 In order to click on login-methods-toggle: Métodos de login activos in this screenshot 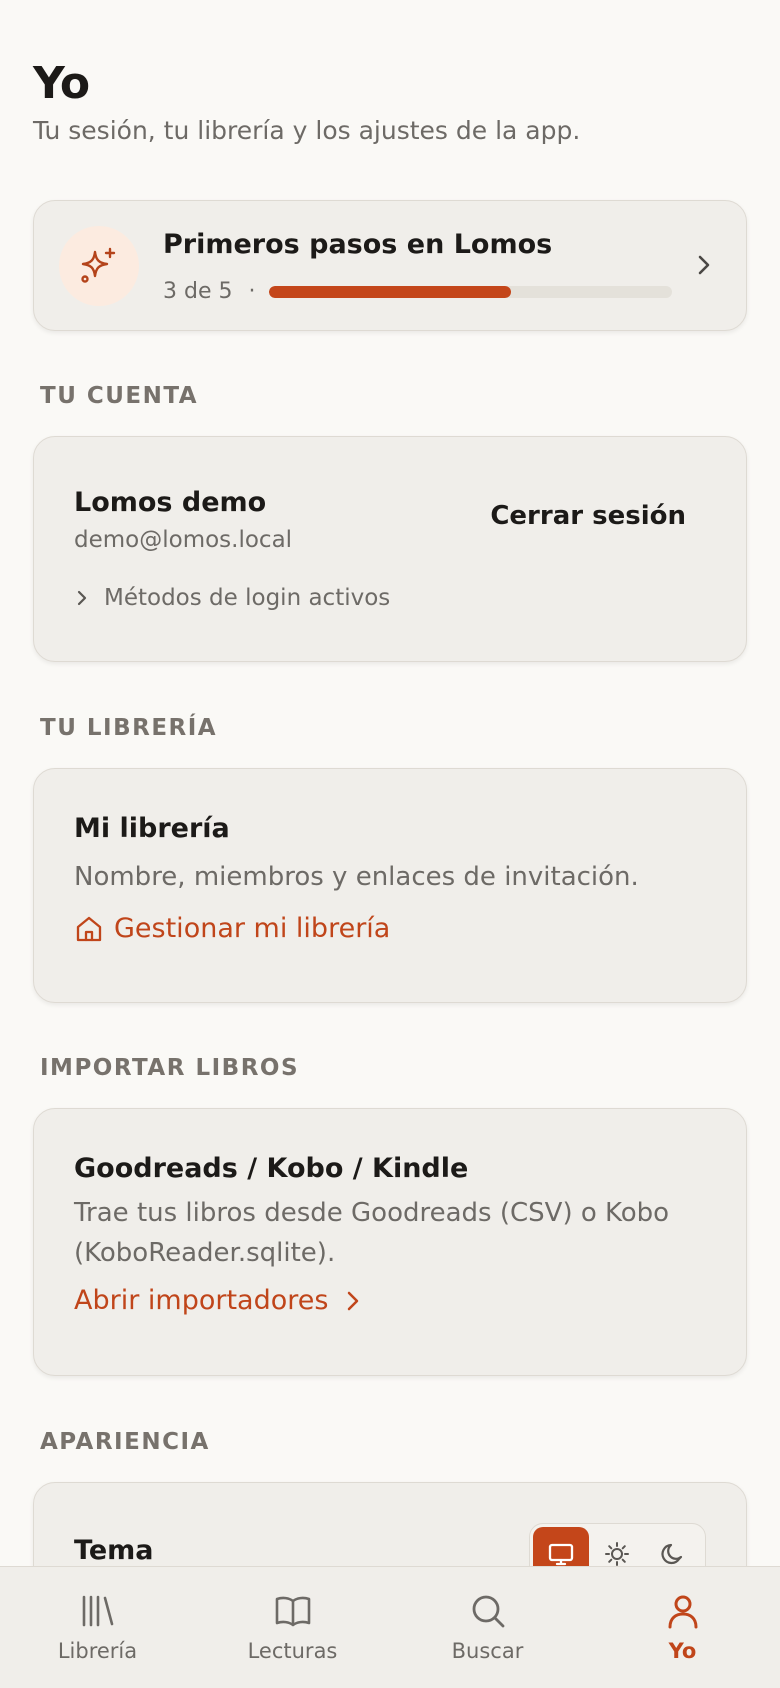, I will do `click(232, 598)`.